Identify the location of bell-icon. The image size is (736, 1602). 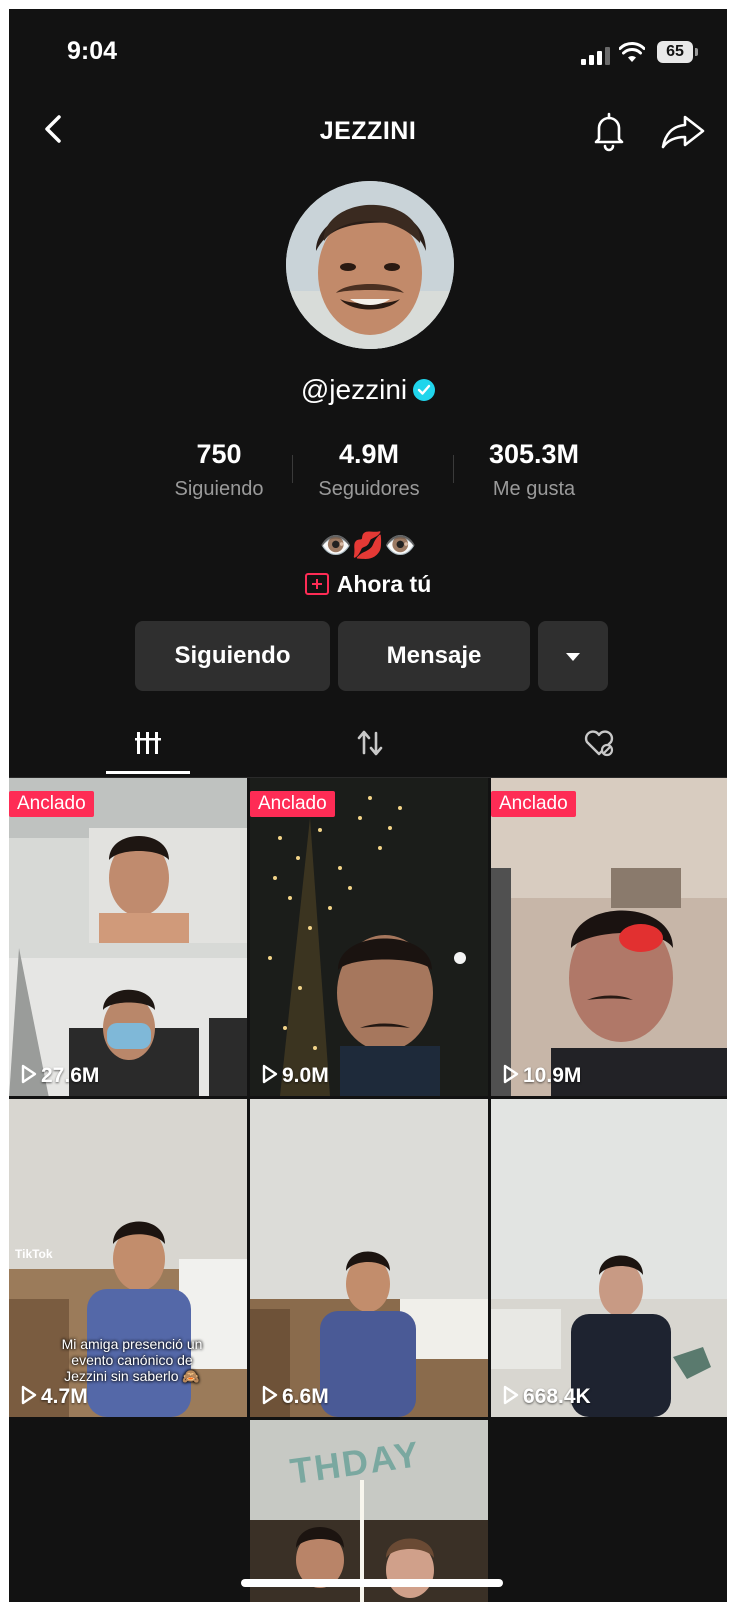
(609, 131).